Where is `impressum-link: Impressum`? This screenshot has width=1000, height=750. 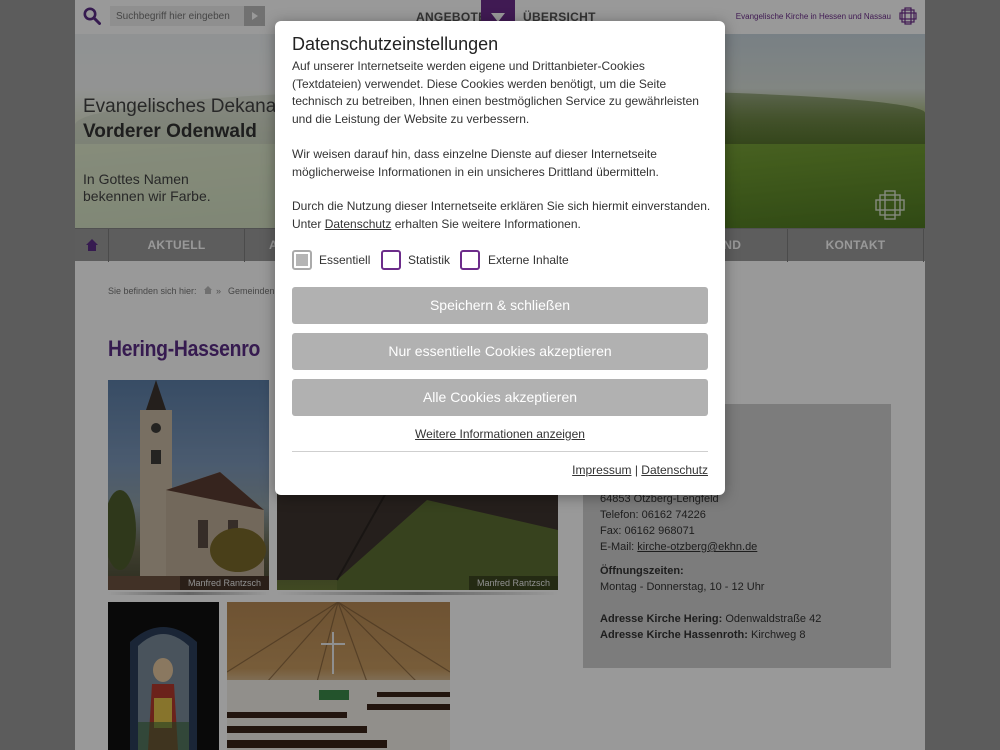 impressum-link: Impressum is located at coordinates (601, 470).